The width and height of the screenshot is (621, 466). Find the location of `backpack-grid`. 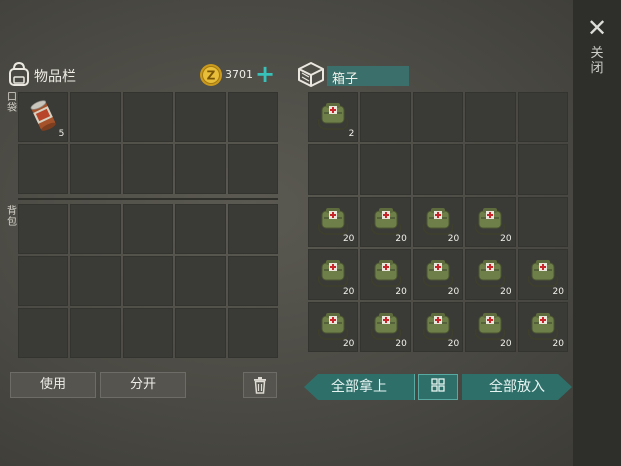

backpack-grid is located at coordinates (148, 281).